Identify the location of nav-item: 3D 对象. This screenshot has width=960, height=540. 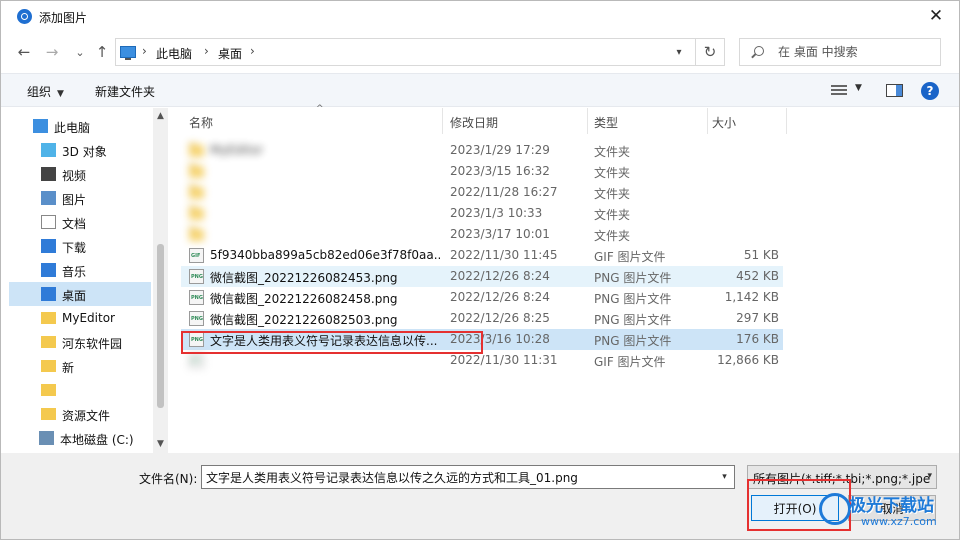
(80, 150).